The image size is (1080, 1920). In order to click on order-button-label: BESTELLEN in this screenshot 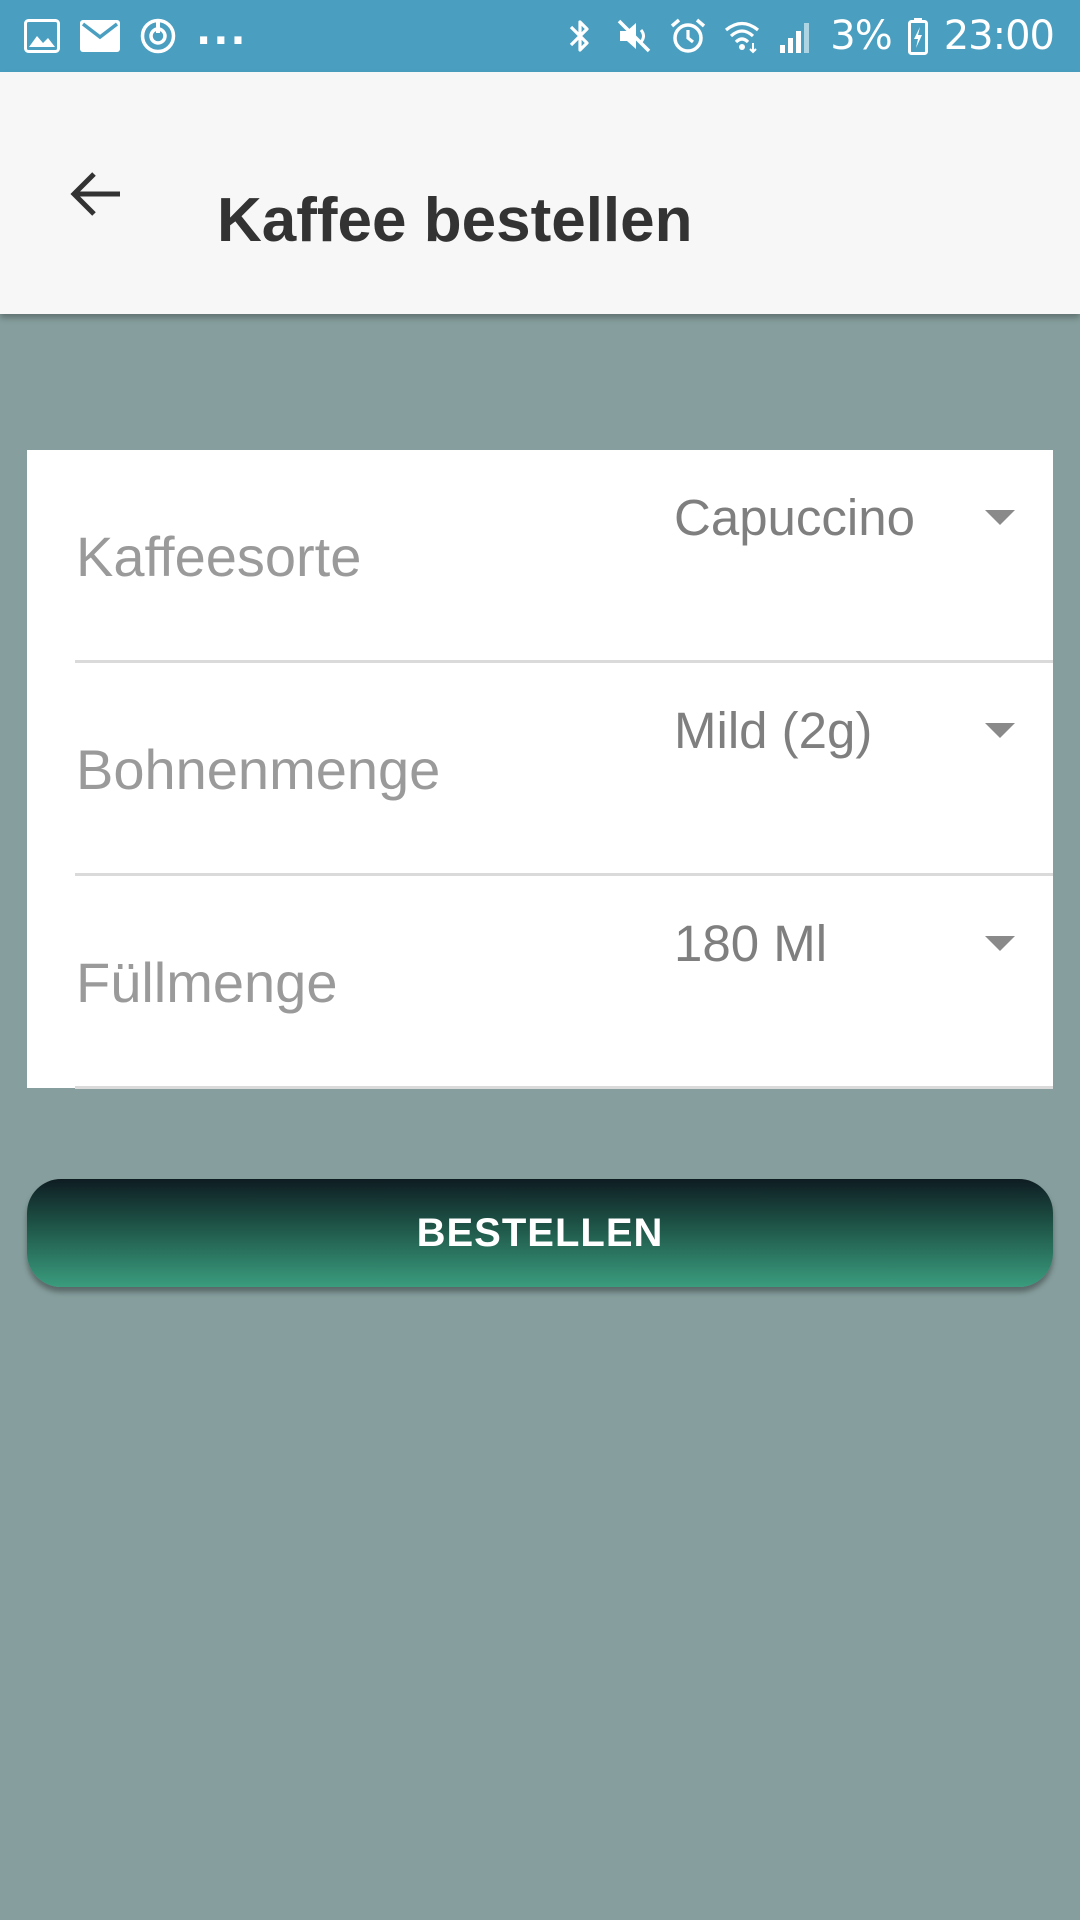, I will do `click(540, 1232)`.